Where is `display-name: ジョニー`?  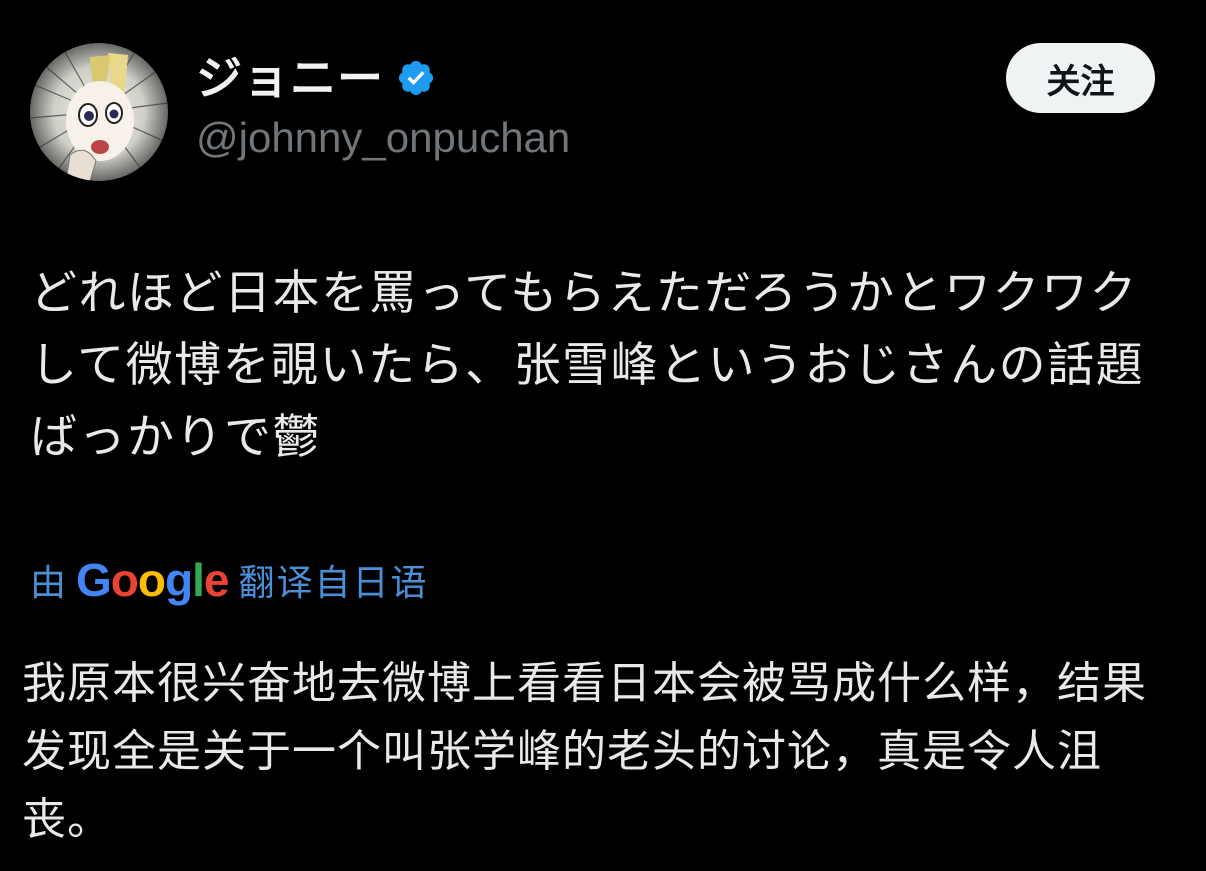 display-name: ジョニー is located at coordinates (290, 78).